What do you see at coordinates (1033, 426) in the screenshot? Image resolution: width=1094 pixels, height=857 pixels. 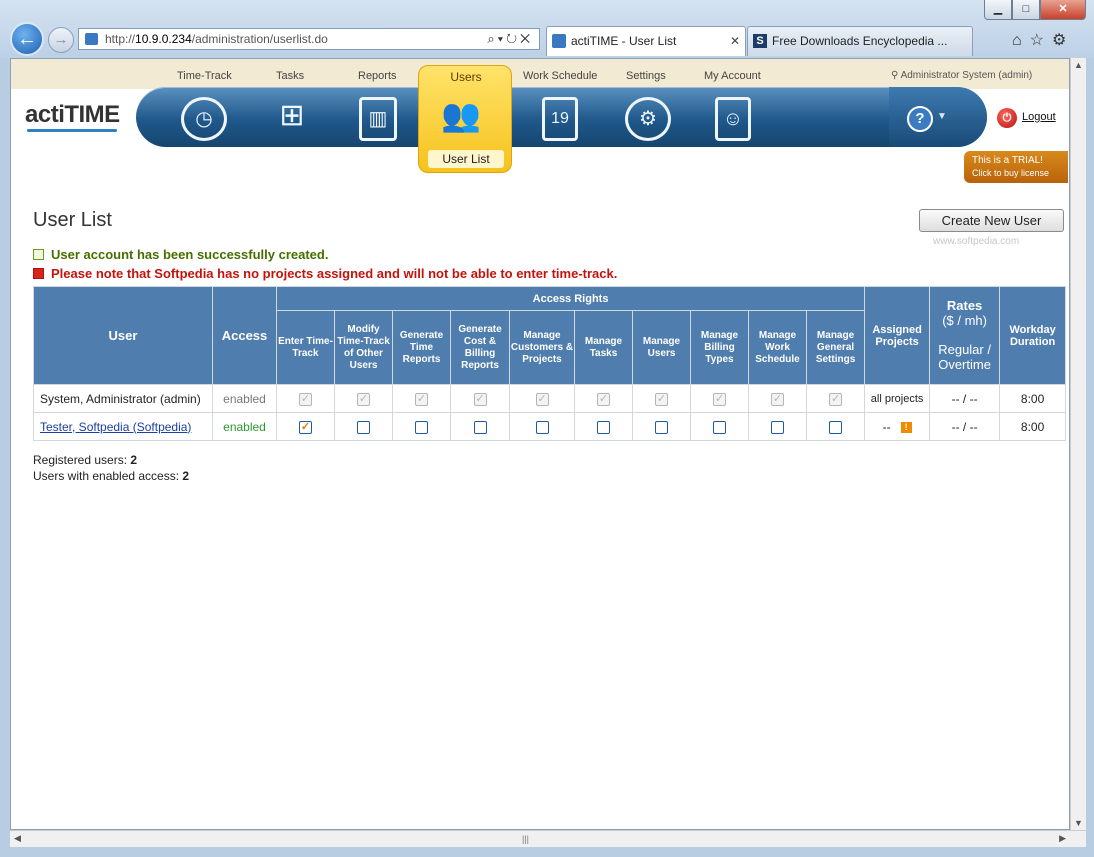 I see `workday-duration: 8:00` at bounding box center [1033, 426].